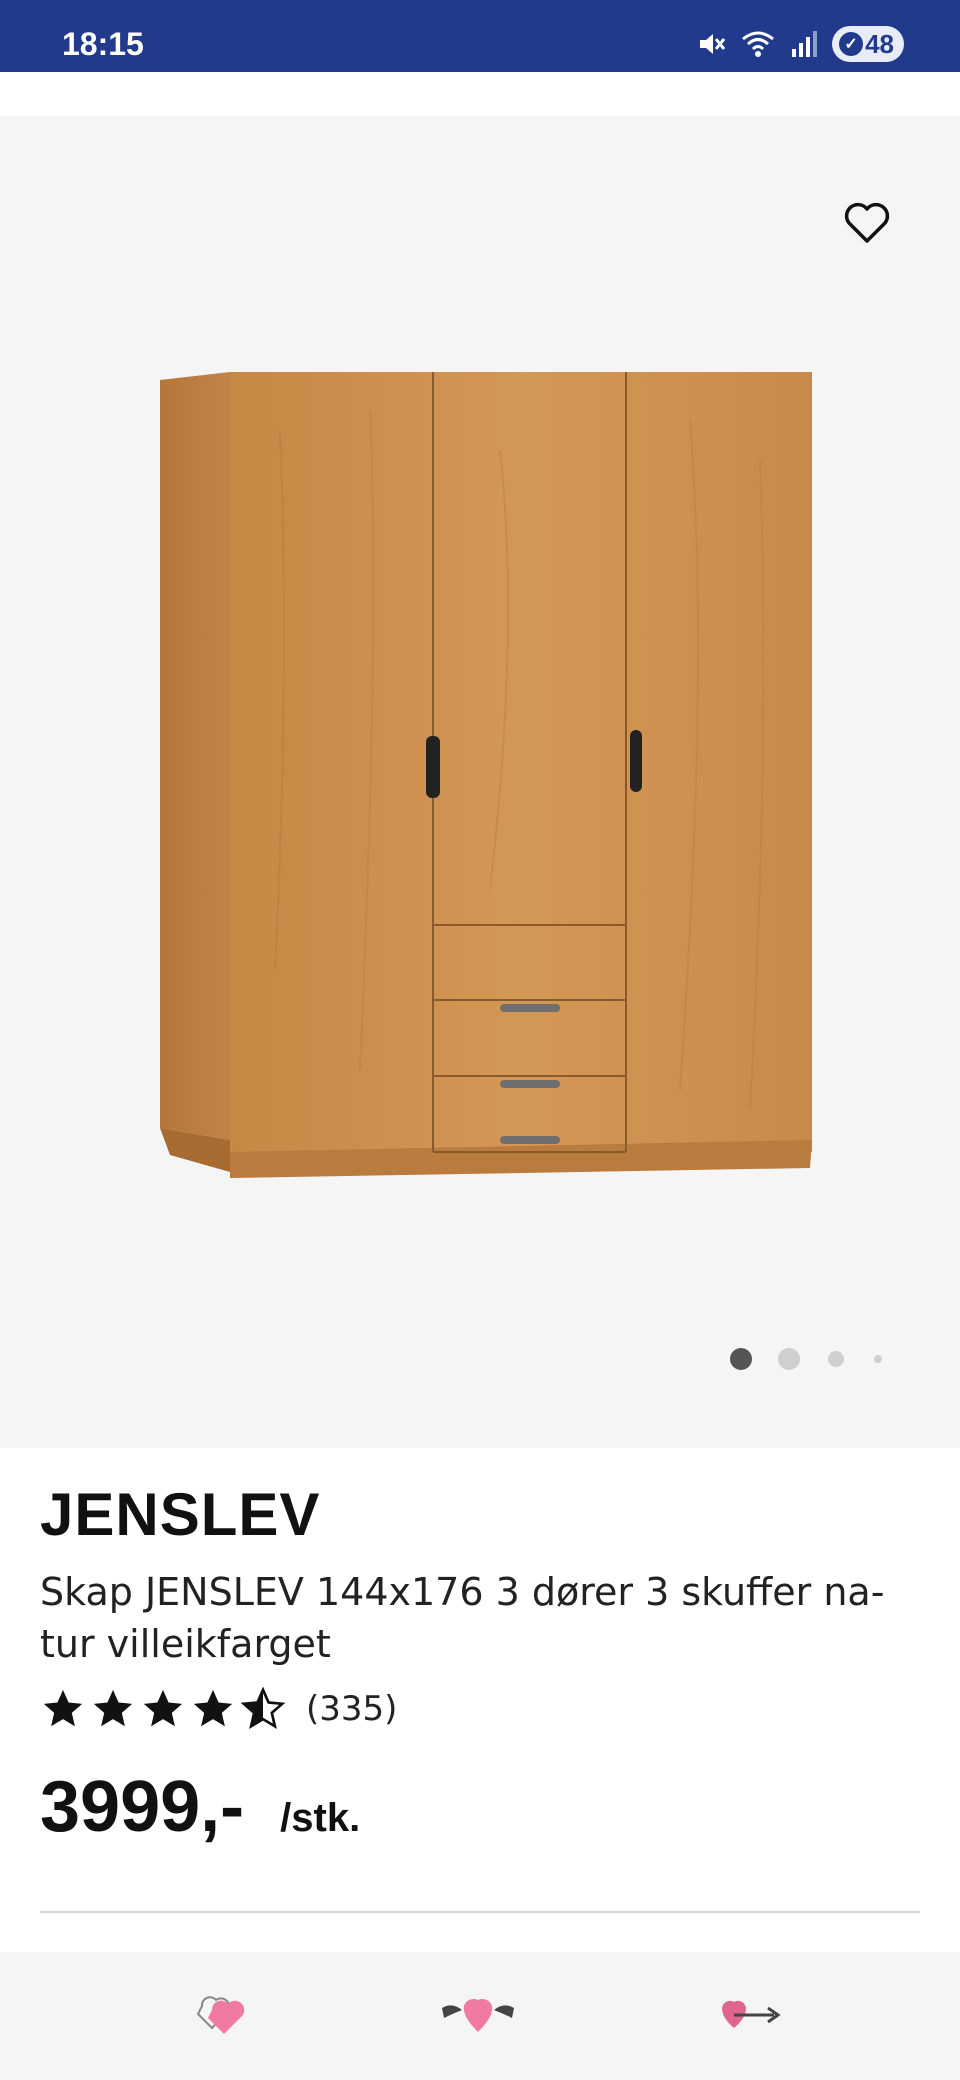  I want to click on review-count: (335), so click(351, 1709).